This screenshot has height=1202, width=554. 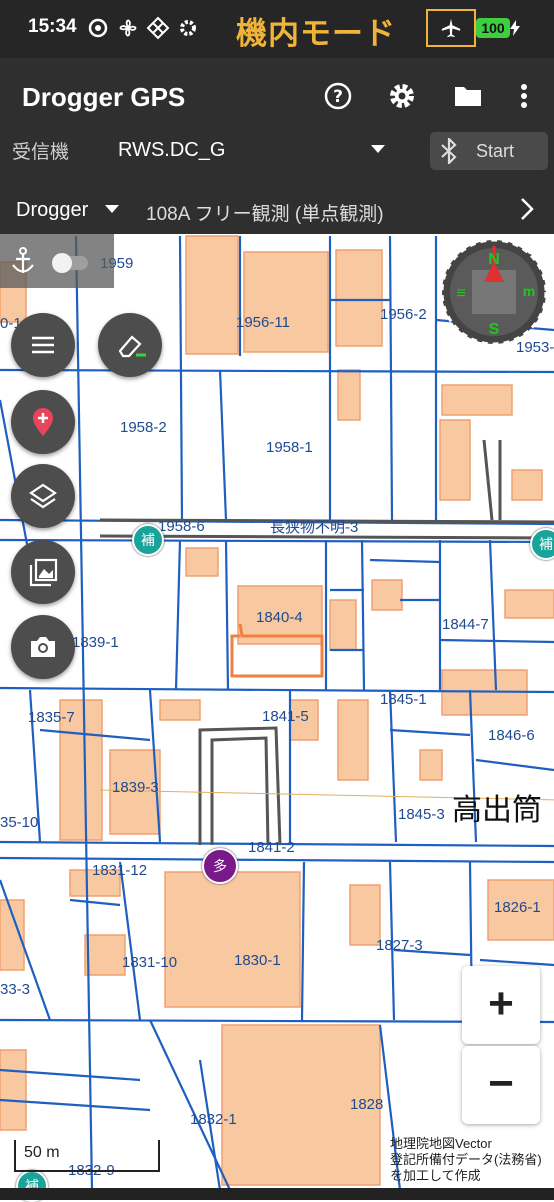 I want to click on parcel-label: 1826-1, so click(x=517, y=907).